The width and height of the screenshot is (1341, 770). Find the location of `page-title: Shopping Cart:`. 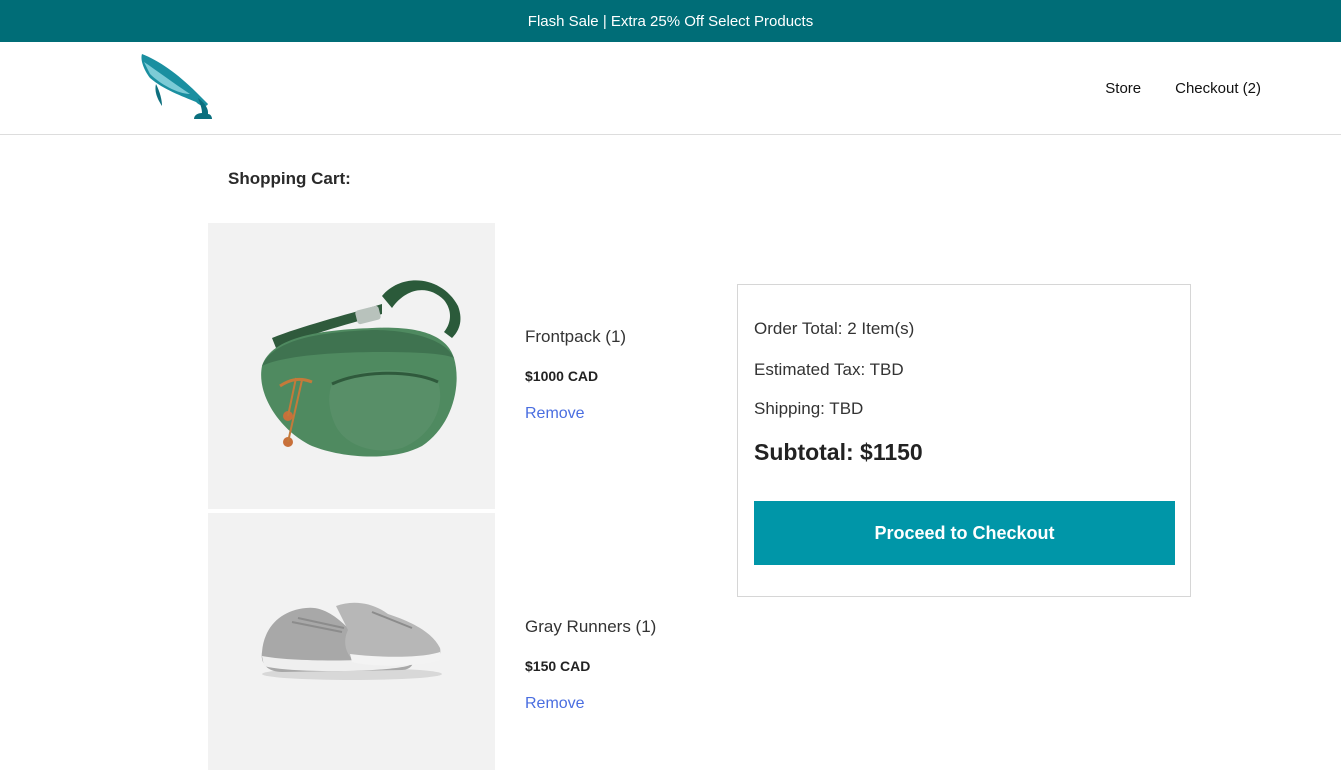

page-title: Shopping Cart: is located at coordinates (289, 178).